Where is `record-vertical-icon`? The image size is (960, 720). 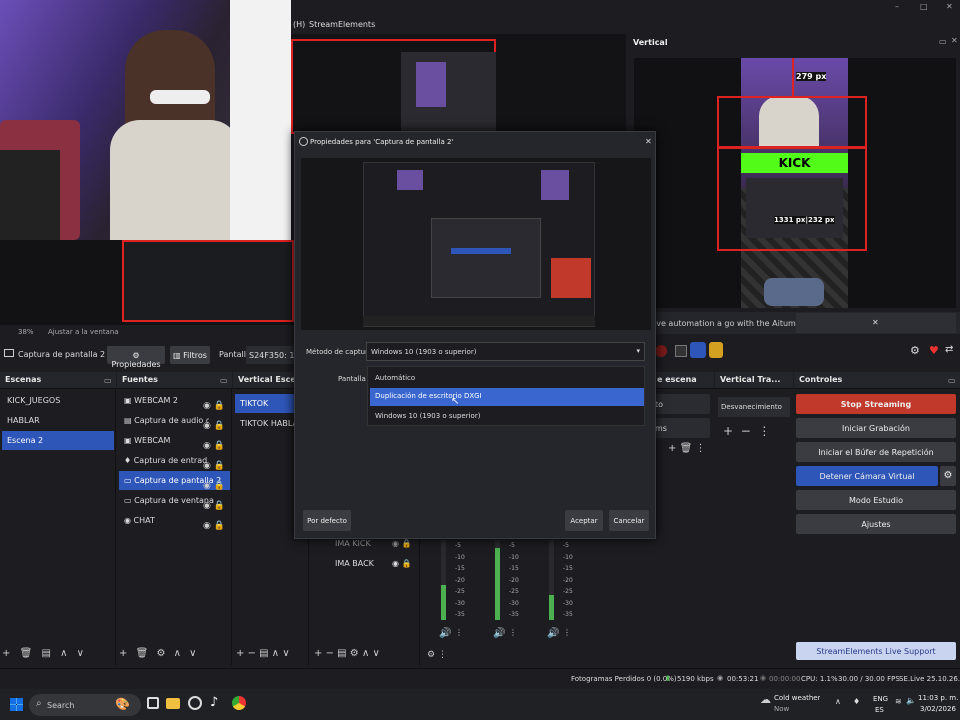
record-vertical-icon is located at coordinates (661, 351).